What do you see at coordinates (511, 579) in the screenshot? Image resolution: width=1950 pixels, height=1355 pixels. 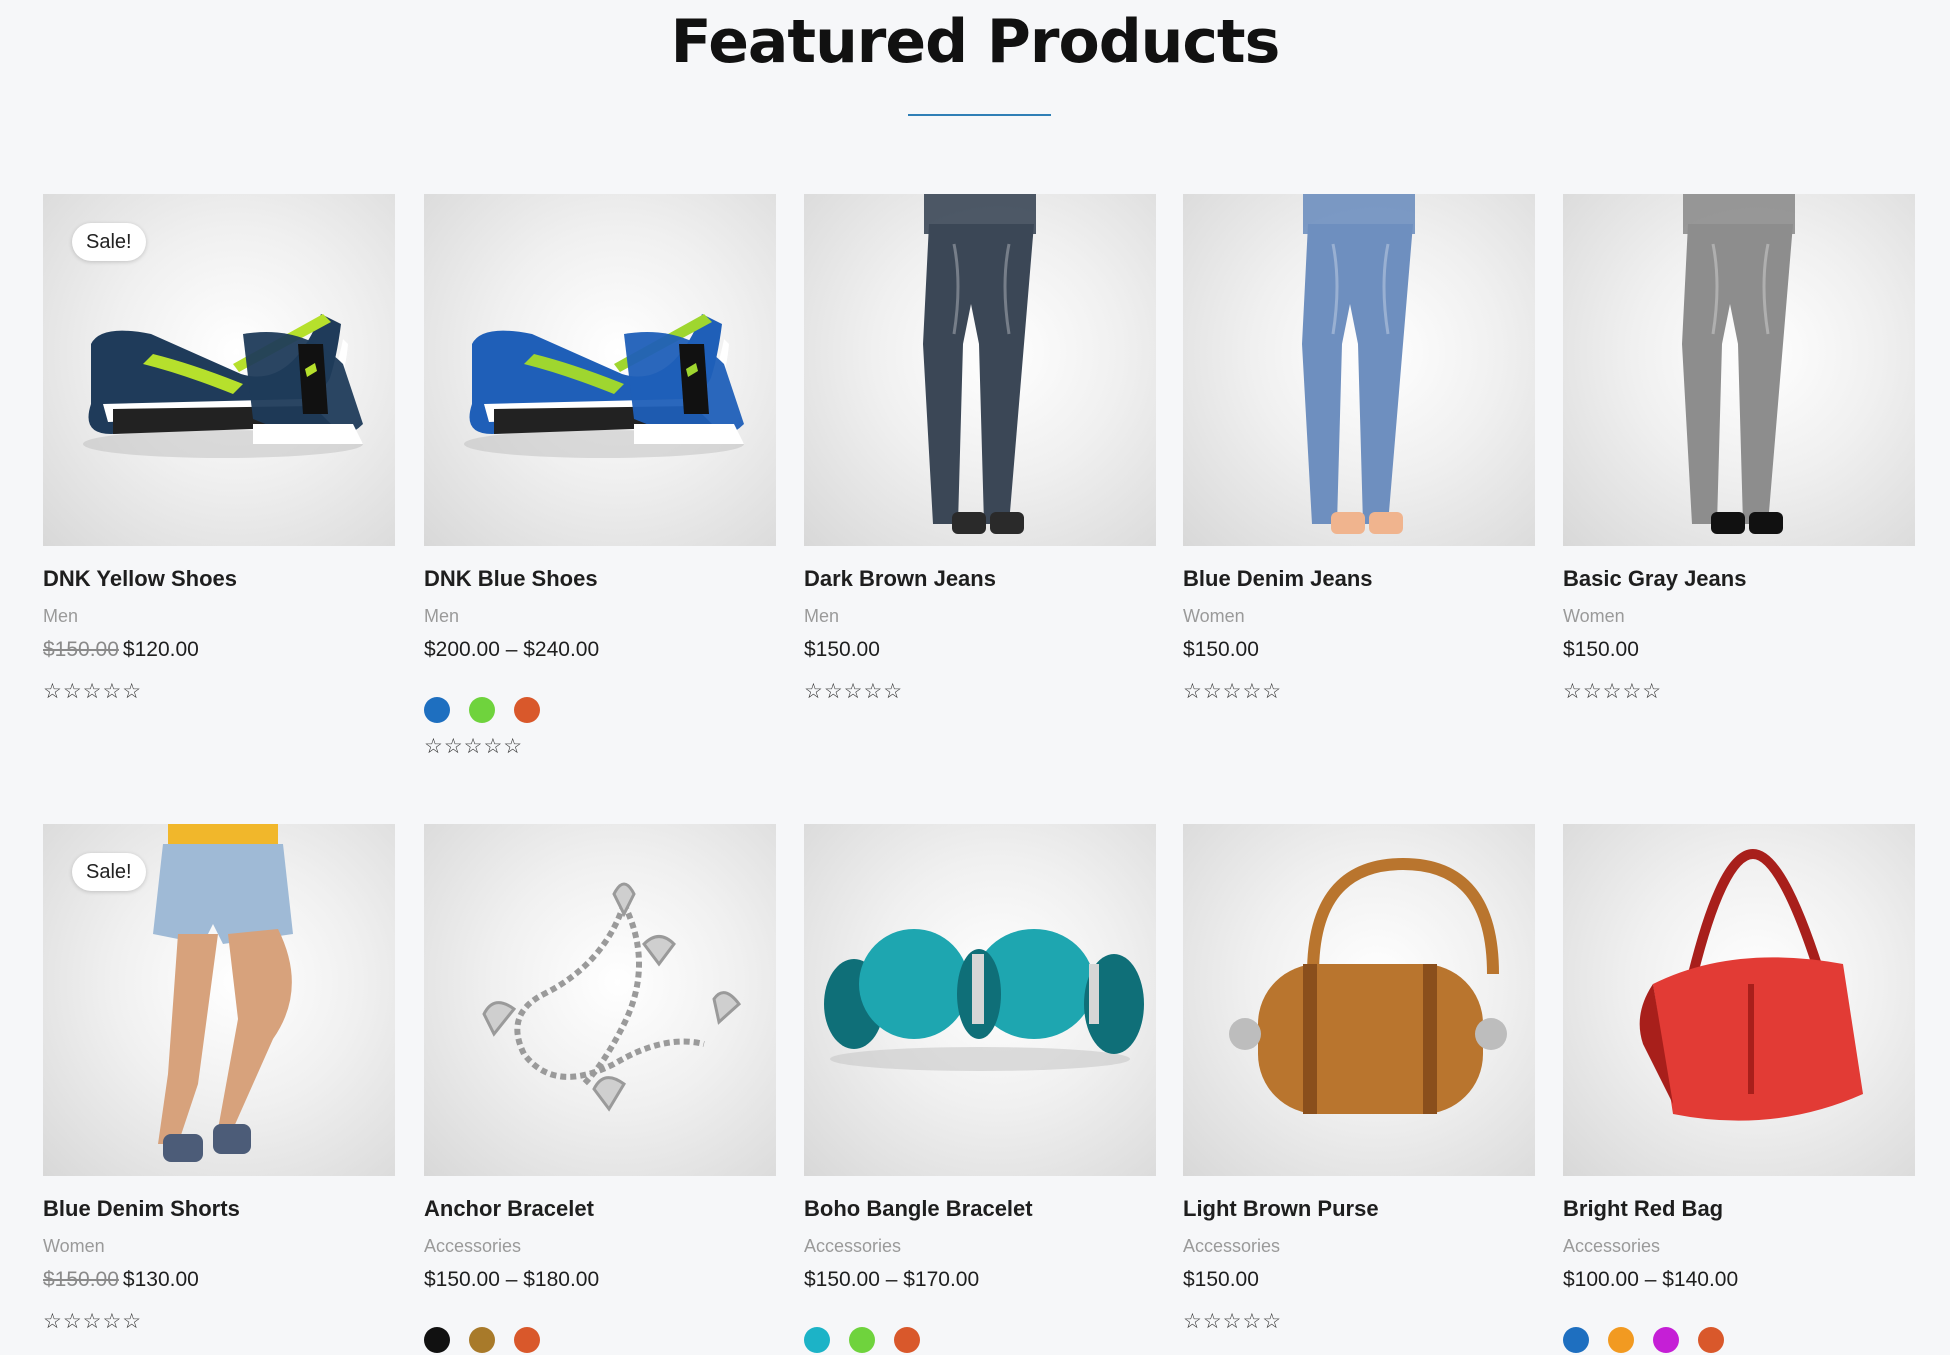 I see `product-name: DNK Blue Shoes` at bounding box center [511, 579].